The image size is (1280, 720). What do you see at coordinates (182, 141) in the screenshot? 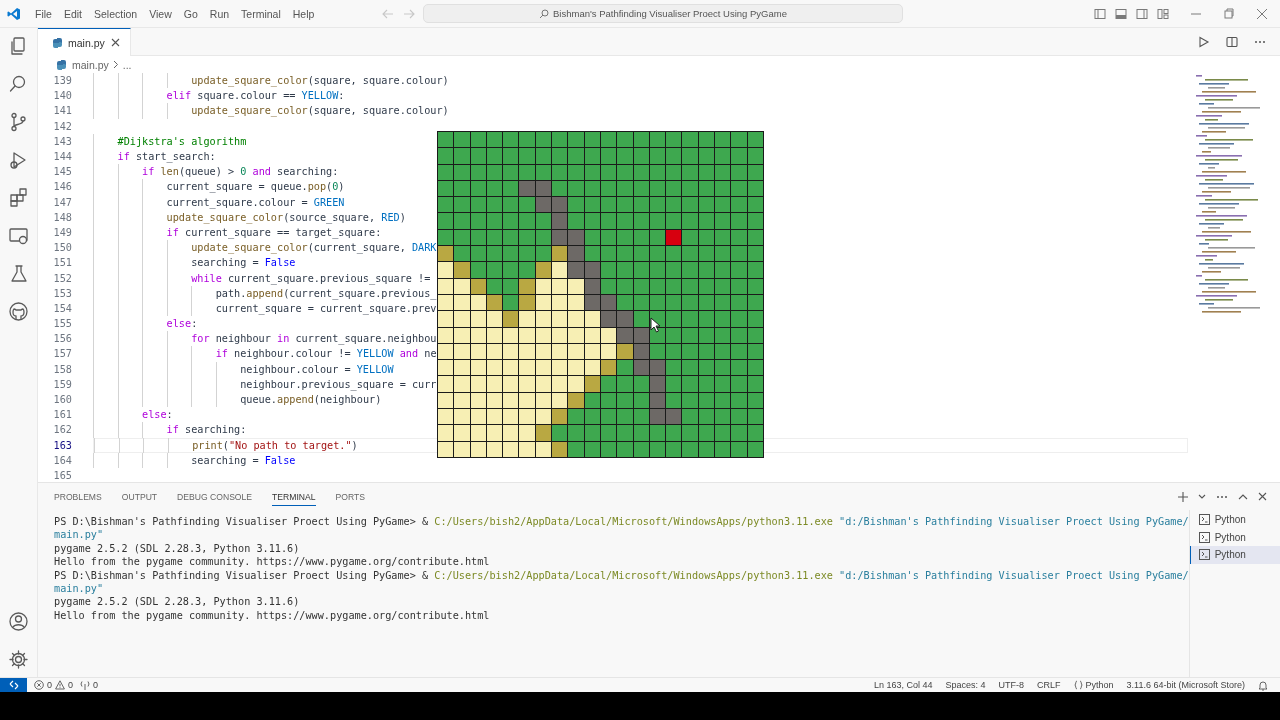
I see `code-line: #Dijkstra's algorithm` at bounding box center [182, 141].